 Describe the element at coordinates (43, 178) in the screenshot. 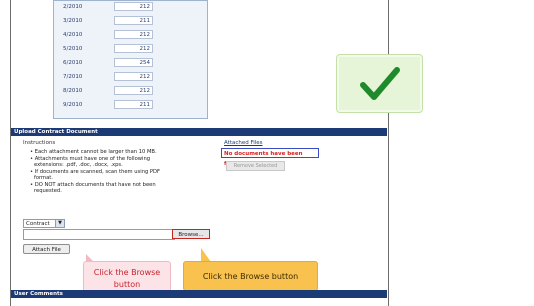

I see `instruction-bullet-cont: format.` at that location.